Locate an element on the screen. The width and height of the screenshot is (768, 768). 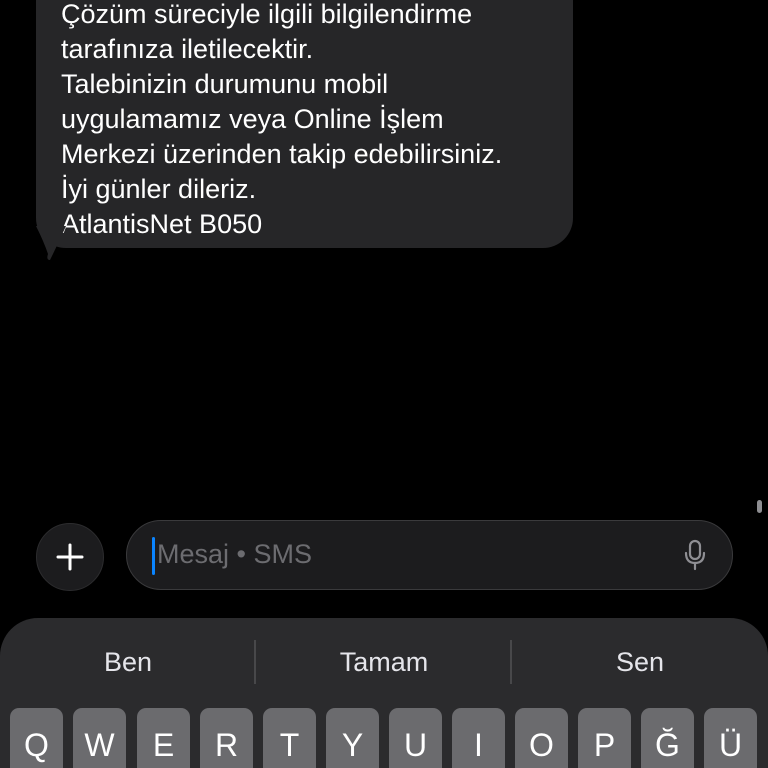
key-e: E is located at coordinates (163, 738).